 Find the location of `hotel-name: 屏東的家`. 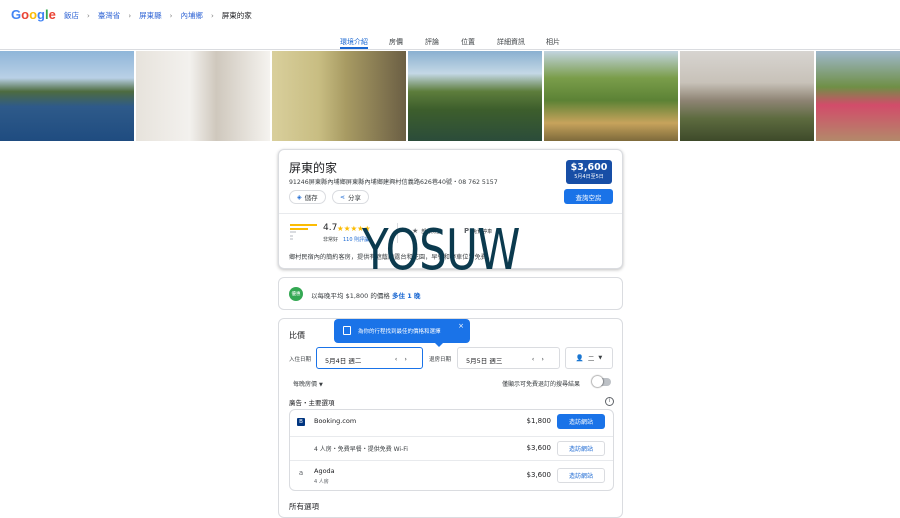

hotel-name: 屏東的家 is located at coordinates (313, 168).